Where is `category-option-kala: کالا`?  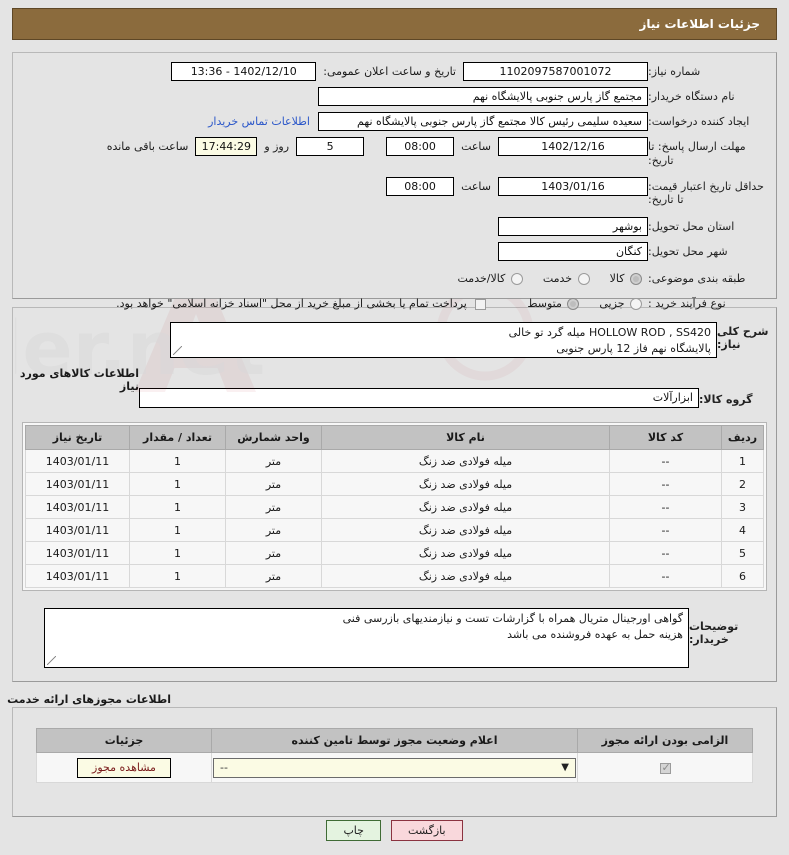 category-option-kala: کالا is located at coordinates (629, 278).